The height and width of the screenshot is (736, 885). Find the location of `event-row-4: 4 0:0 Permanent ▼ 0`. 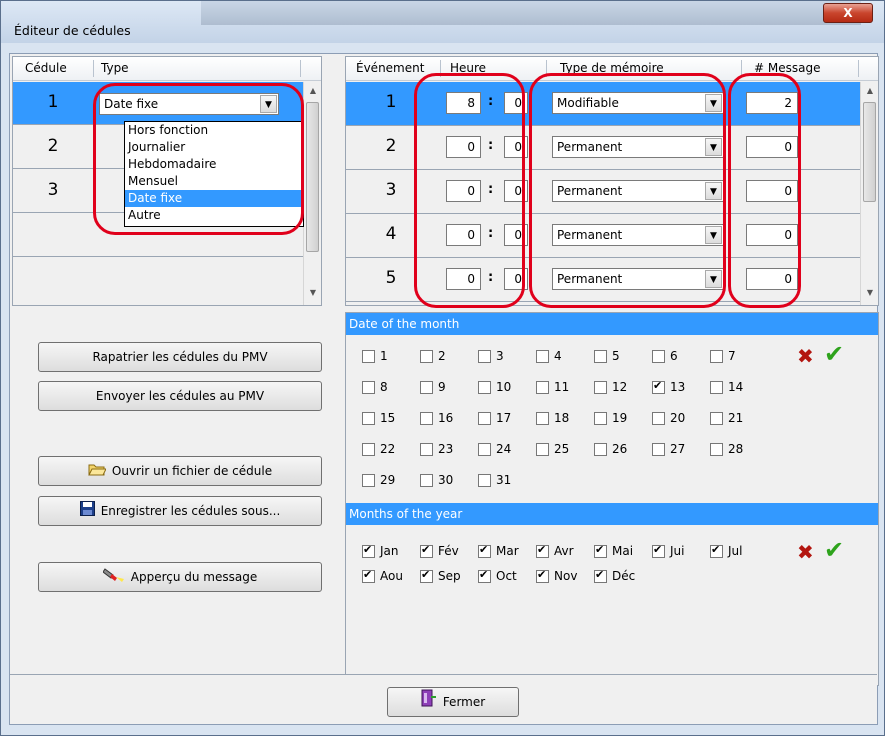

event-row-4: 4 0:0 Permanent ▼ 0 is located at coordinates (605, 236).